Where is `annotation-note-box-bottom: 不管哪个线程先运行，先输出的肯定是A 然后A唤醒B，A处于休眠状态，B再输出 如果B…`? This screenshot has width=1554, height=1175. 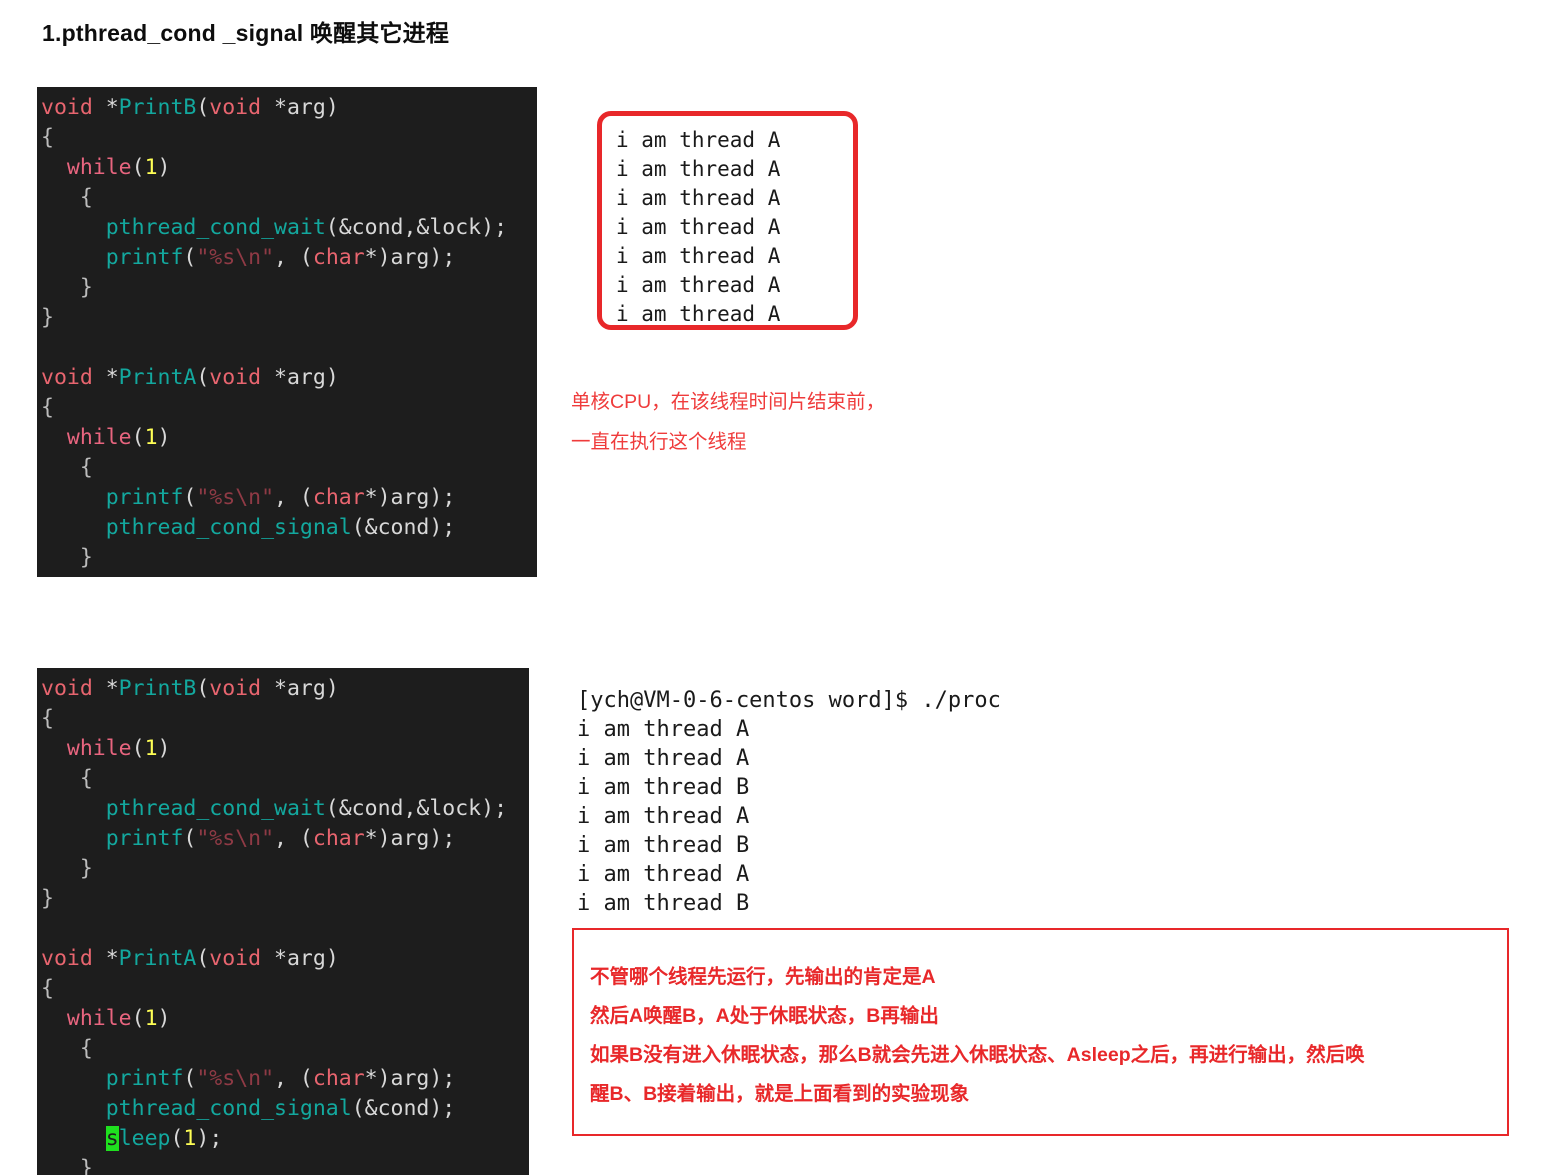 annotation-note-box-bottom: 不管哪个线程先运行，先输出的肯定是A 然后A唤醒B，A处于休眠状态，B再输出 如果B… is located at coordinates (1040, 1032).